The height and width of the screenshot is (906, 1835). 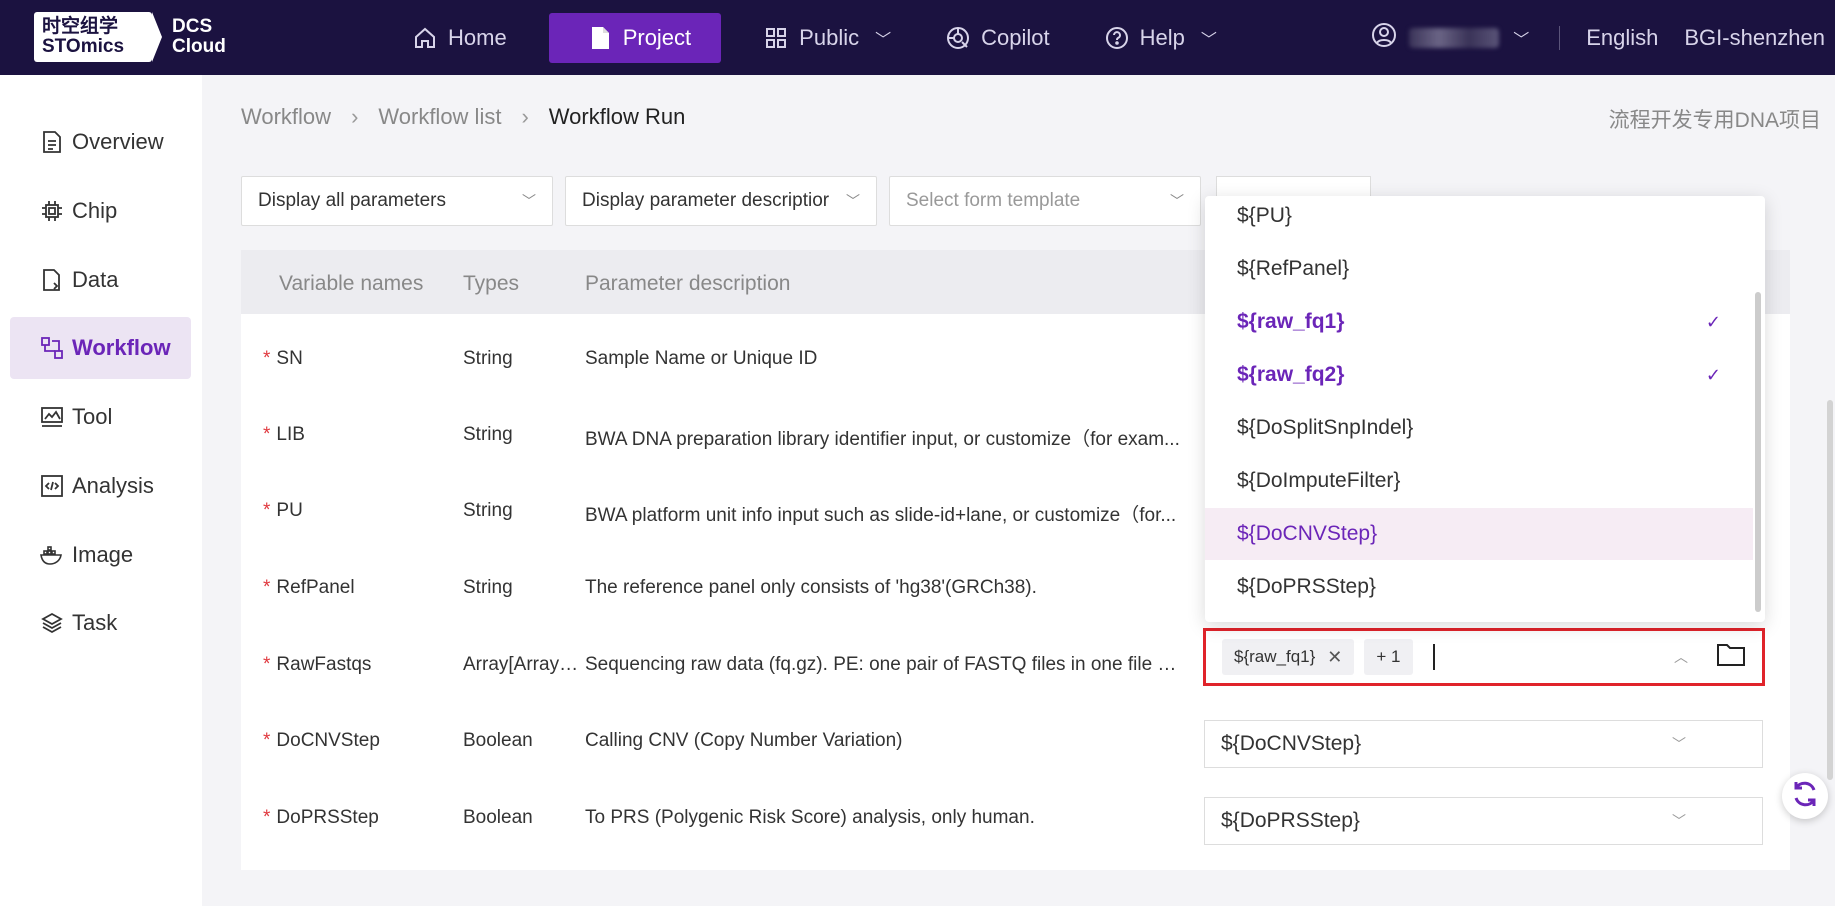 I want to click on form-template-select: Select form template ﹀, so click(x=1045, y=201).